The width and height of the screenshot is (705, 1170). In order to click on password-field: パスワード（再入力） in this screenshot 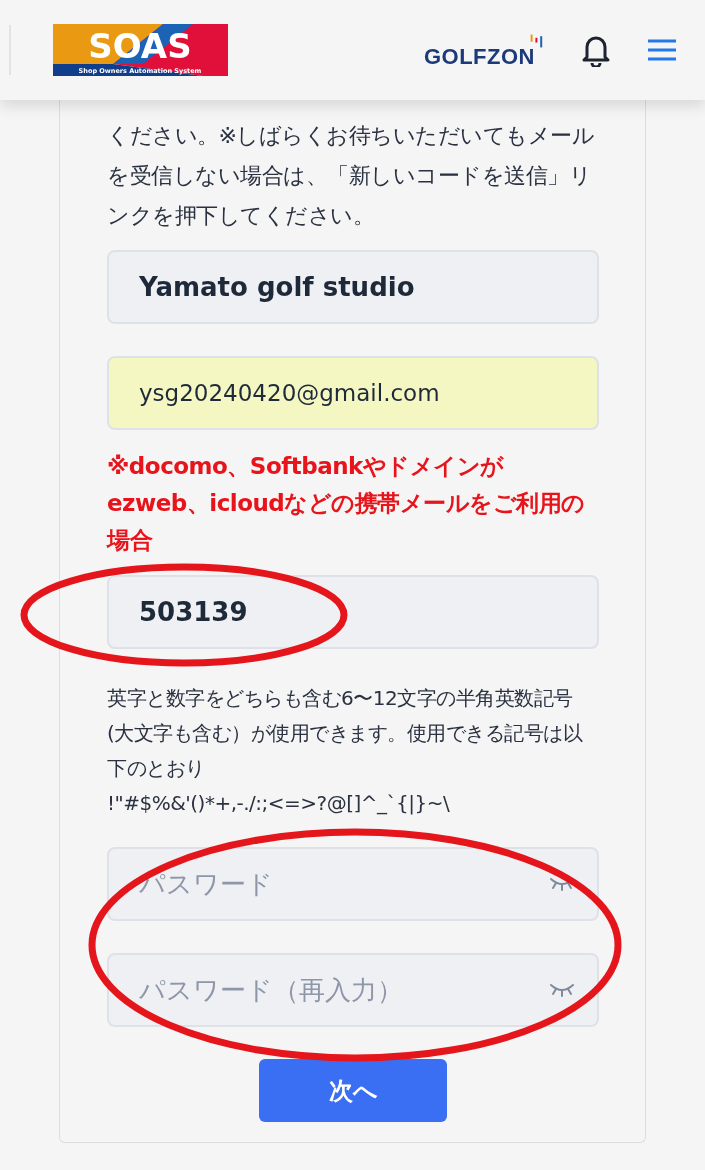, I will do `click(353, 990)`.